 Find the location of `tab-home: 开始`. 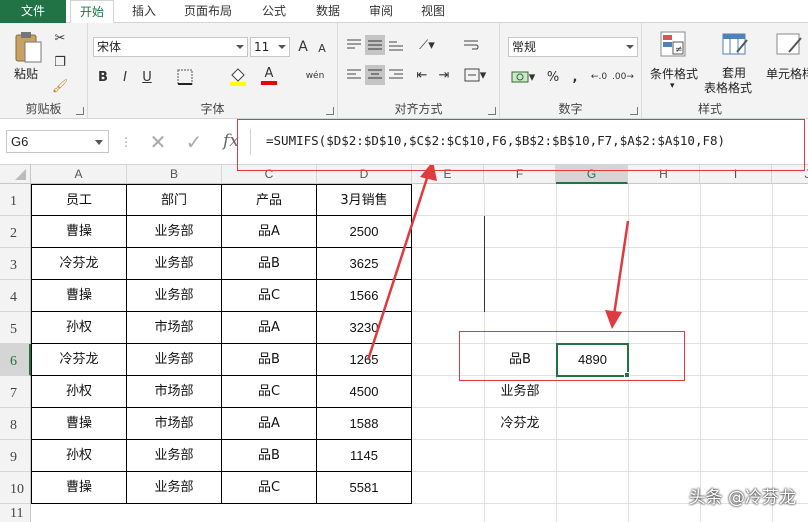

tab-home: 开始 is located at coordinates (92, 12).